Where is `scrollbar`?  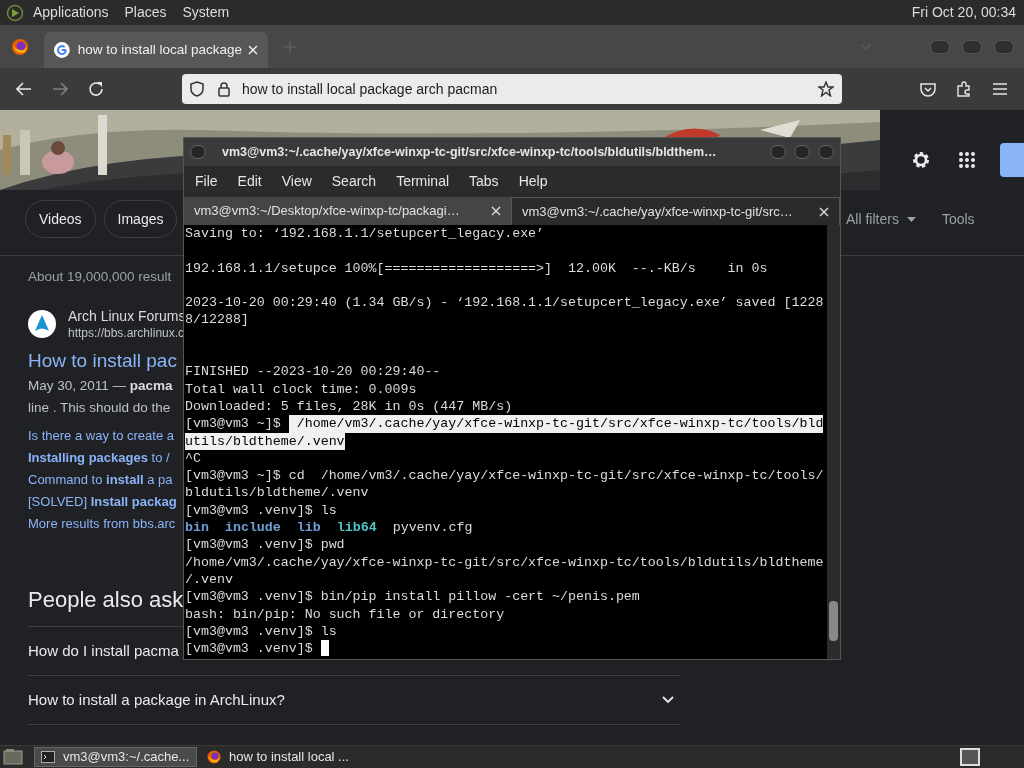
scrollbar is located at coordinates (833, 442).